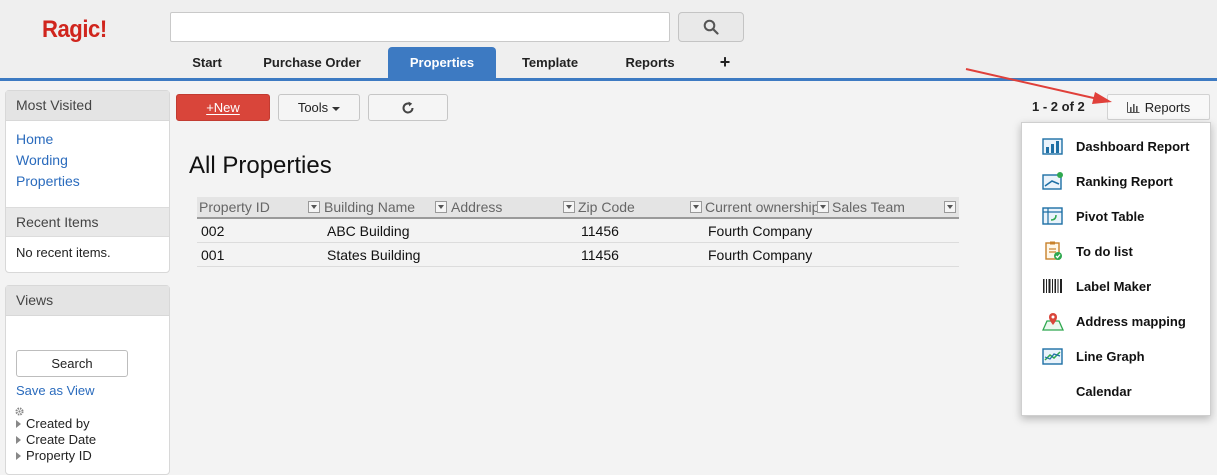 The image size is (1217, 475). Describe the element at coordinates (336, 108) in the screenshot. I see `chevron-down-icon` at that location.